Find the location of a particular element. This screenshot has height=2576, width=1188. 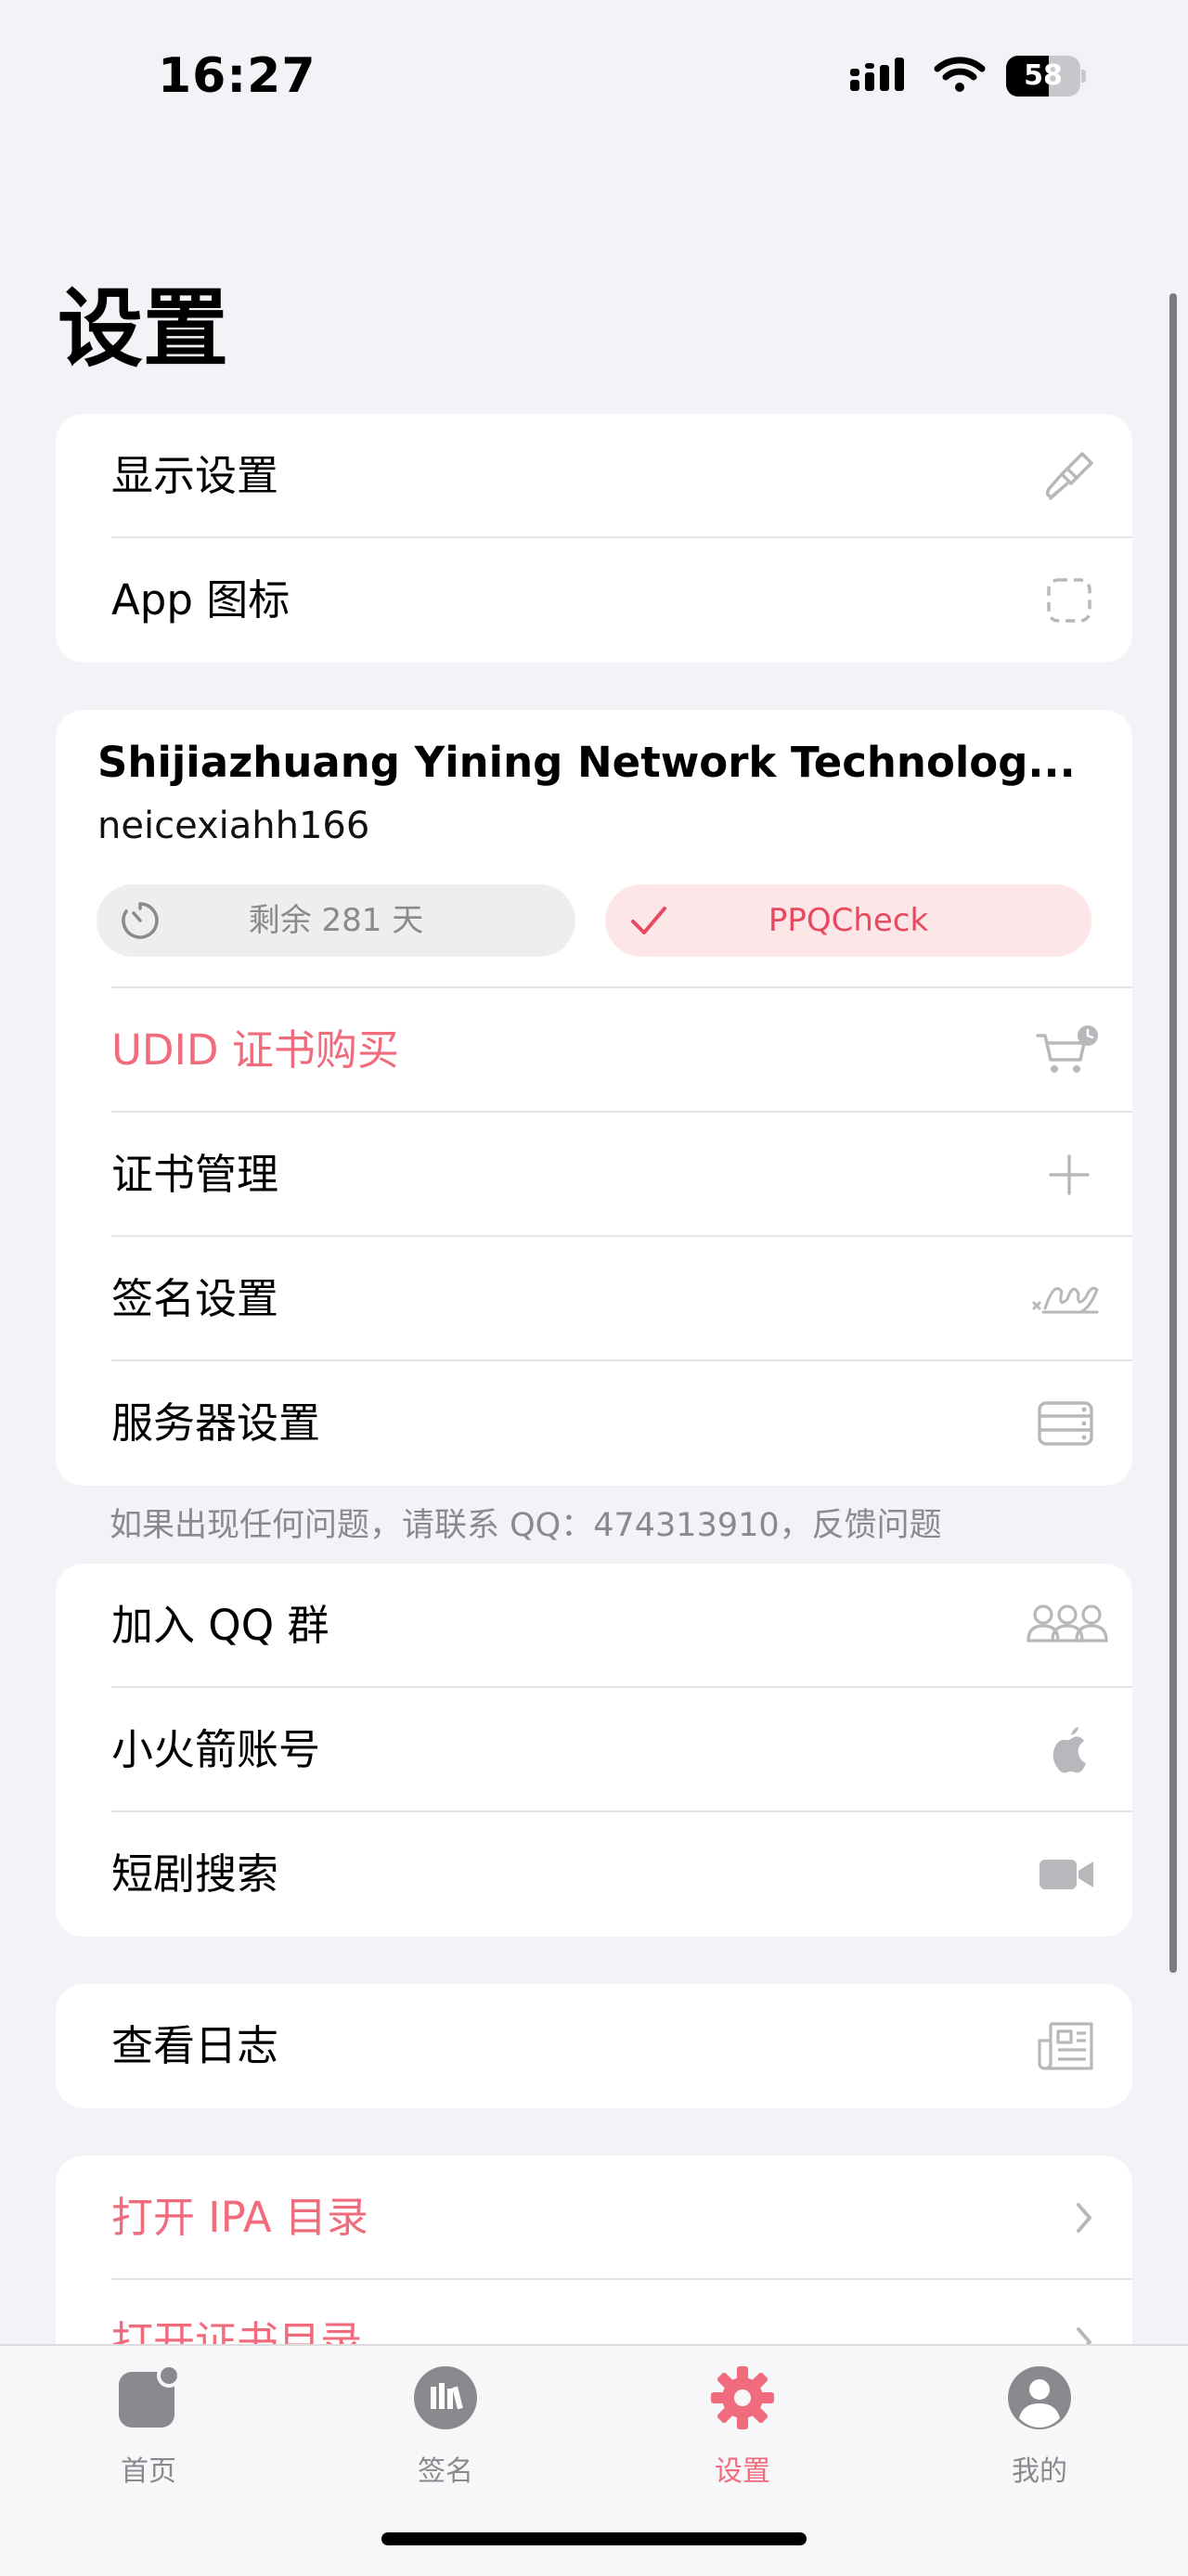

chevron-right-icon is located at coordinates (1067, 2218).